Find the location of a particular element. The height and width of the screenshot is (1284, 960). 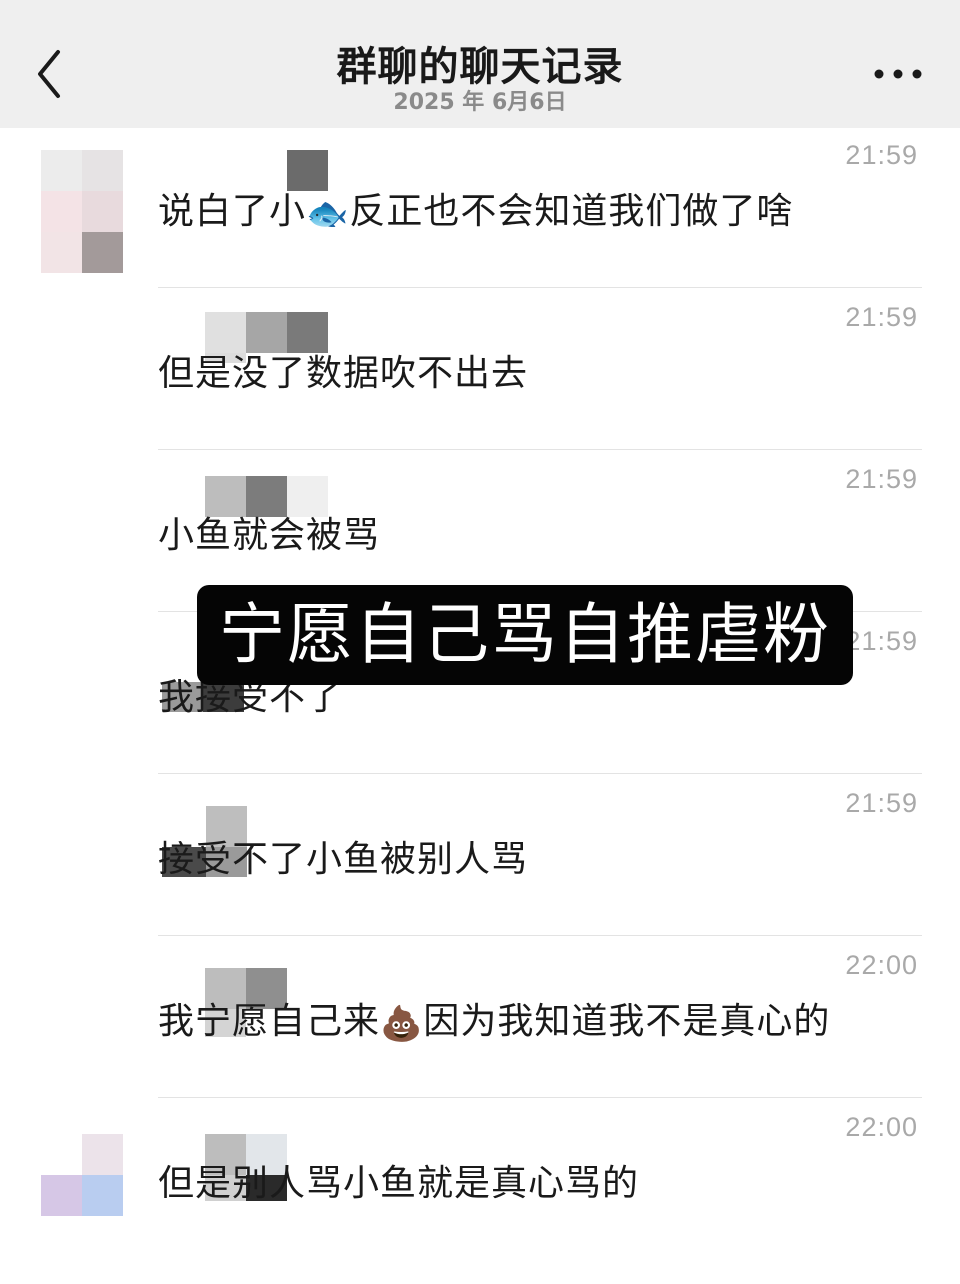

poop-icon: 💩 is located at coordinates (402, 1024).